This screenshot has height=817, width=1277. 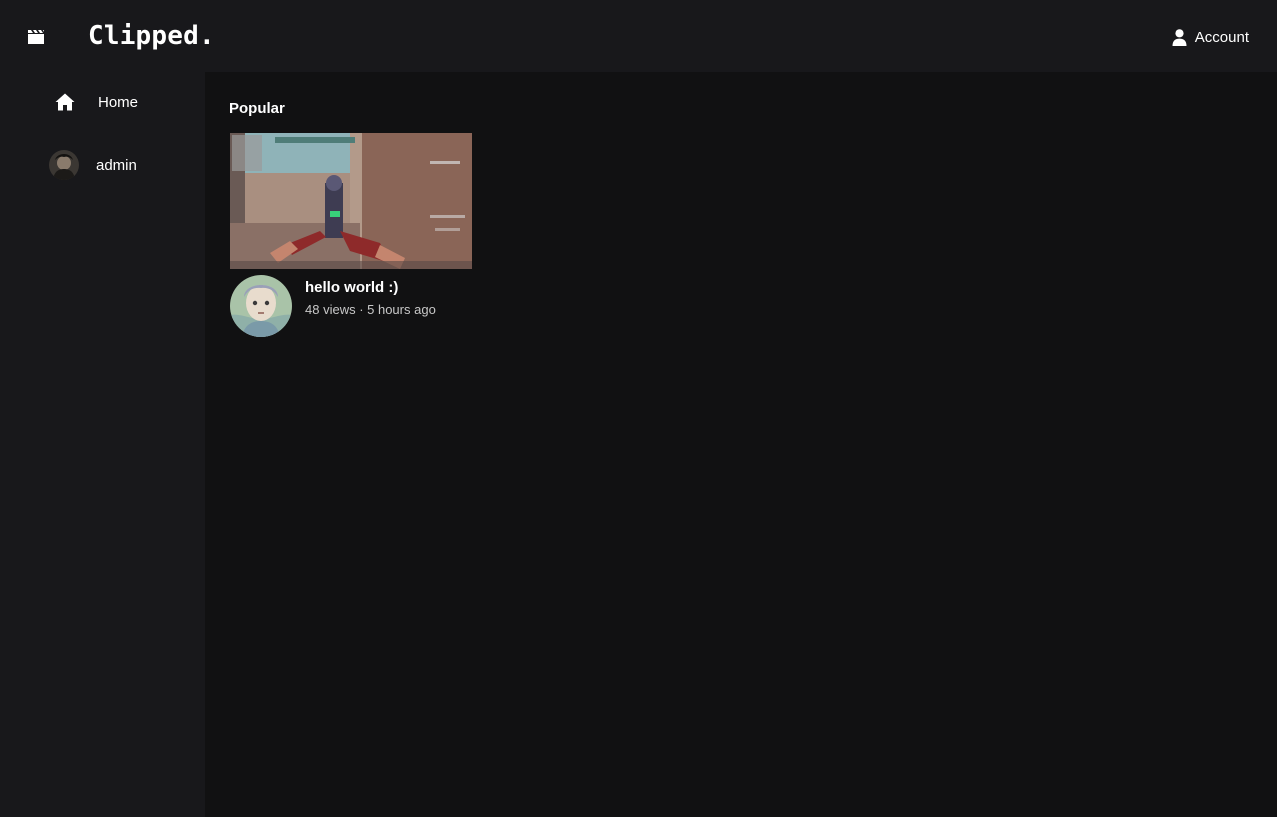 I want to click on sidebar-item-home: Home, so click(x=102, y=102).